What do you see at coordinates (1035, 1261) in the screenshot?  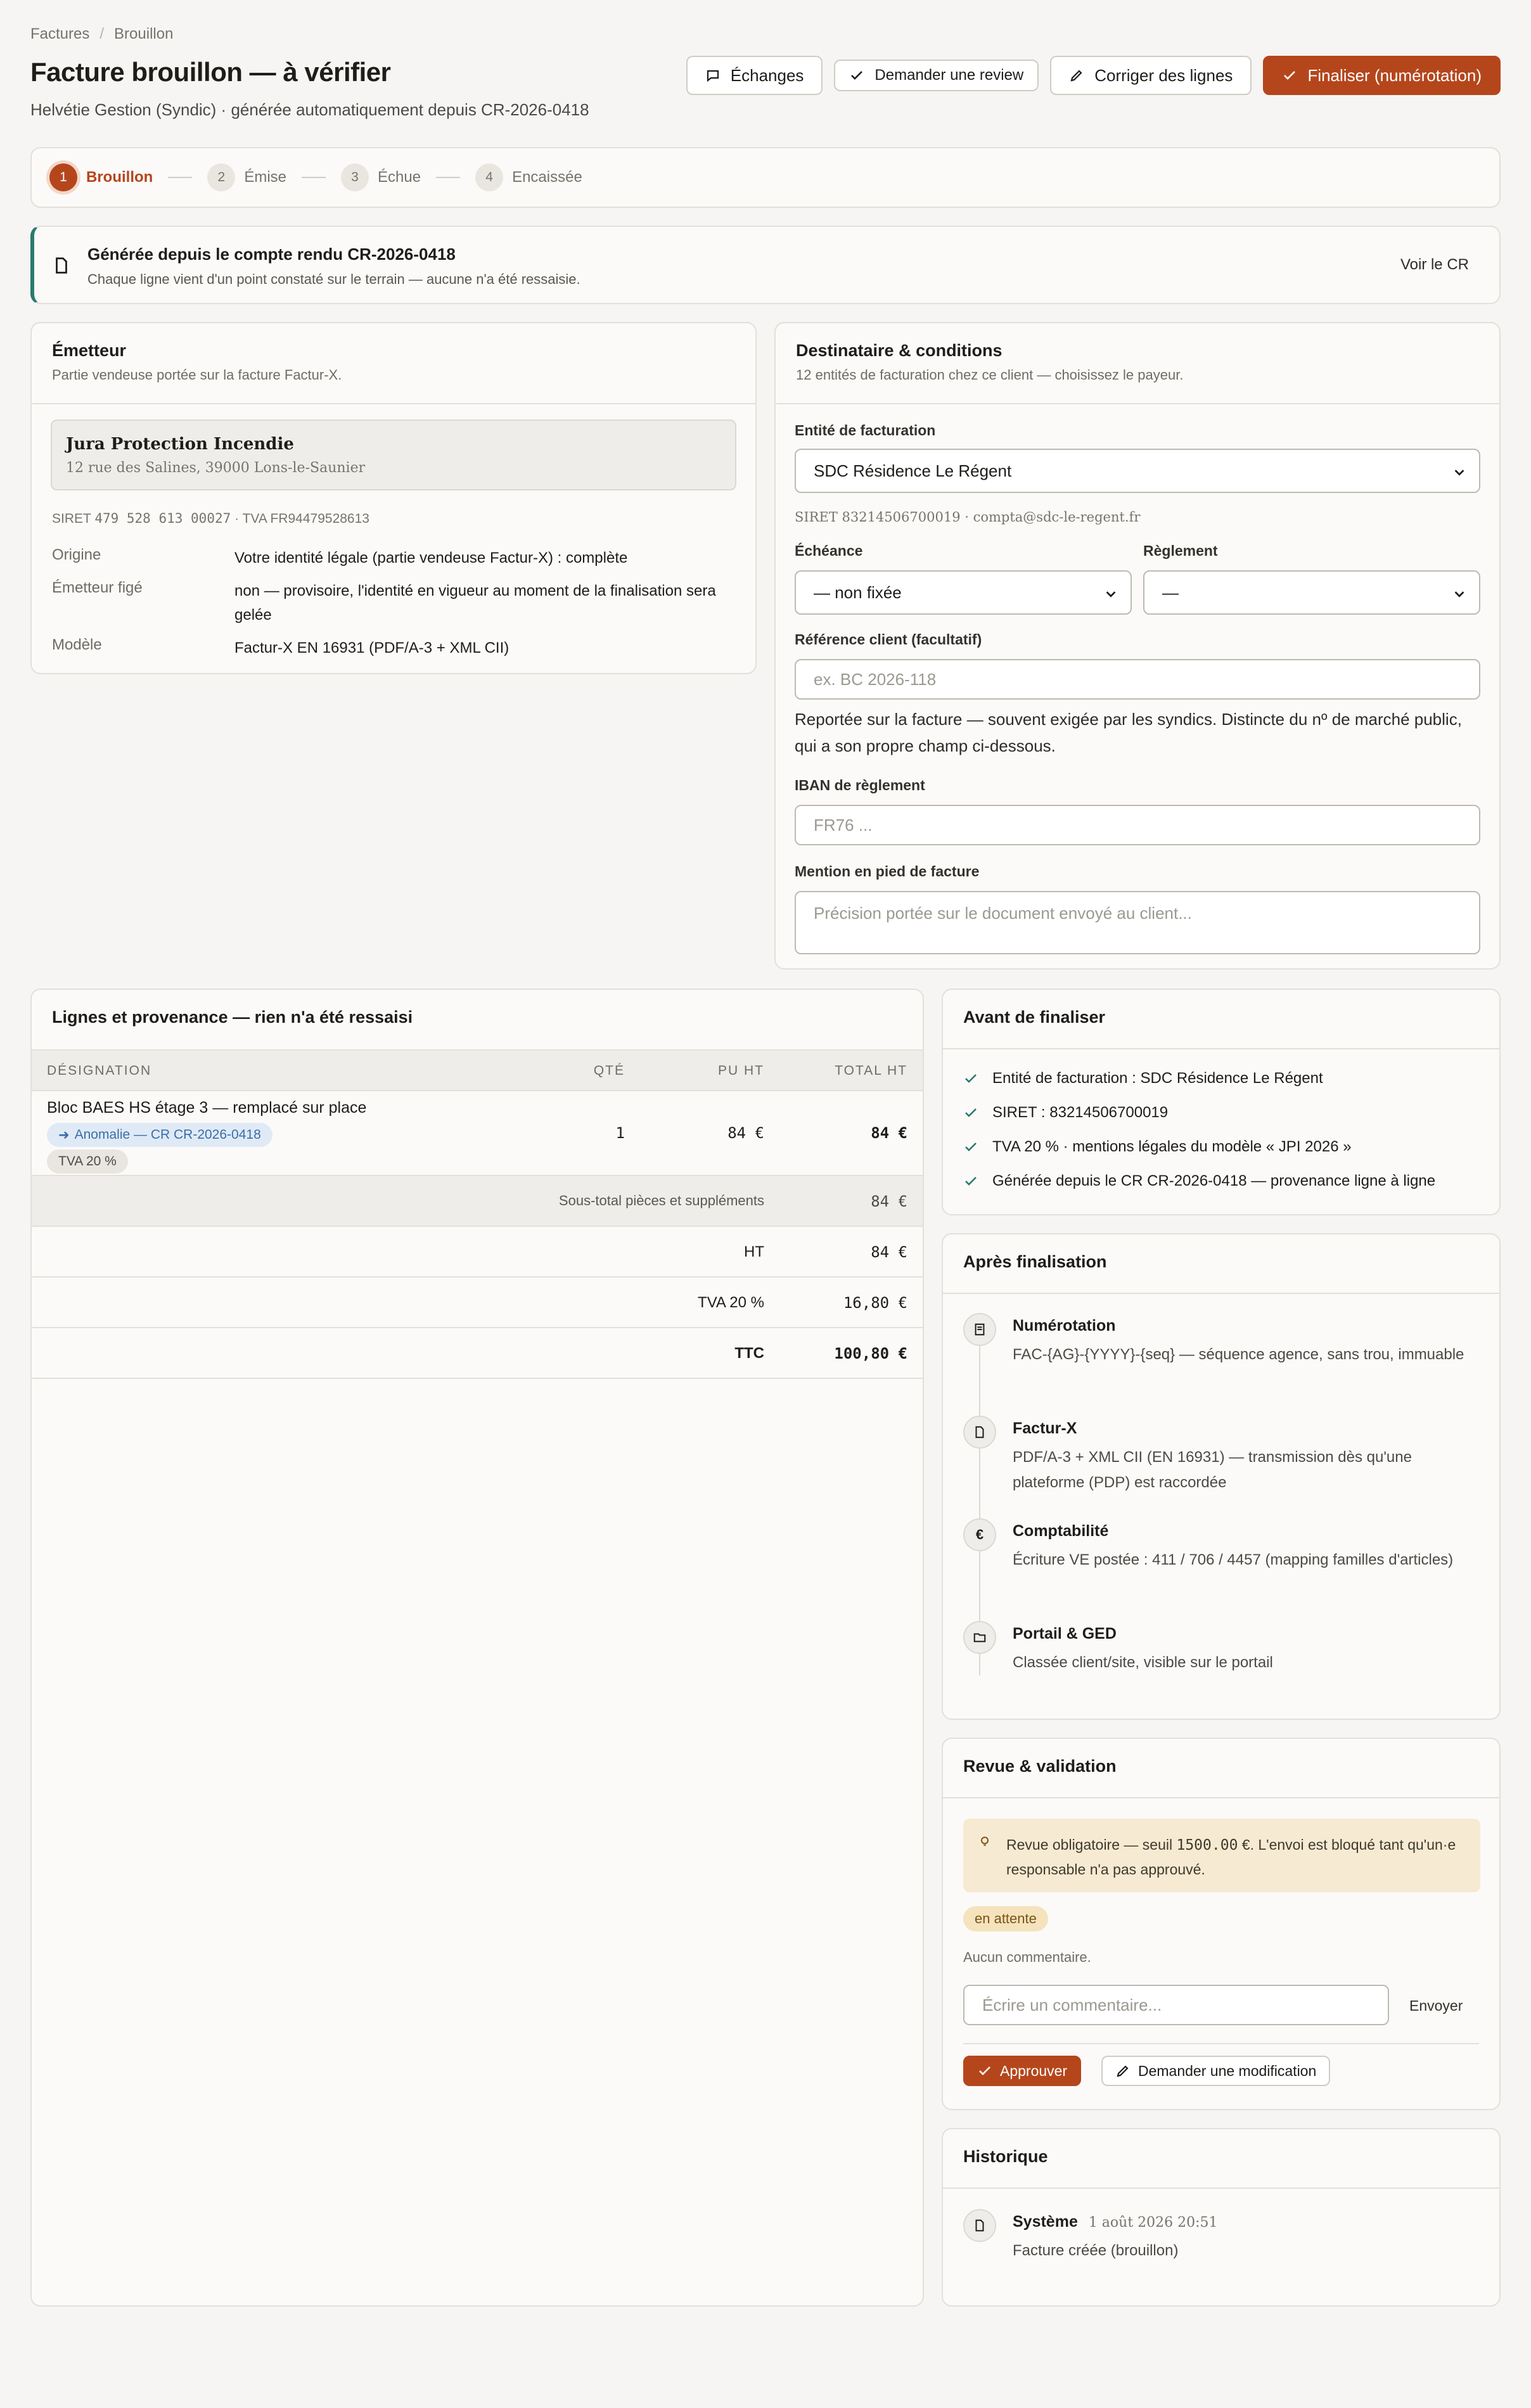 I see `after-title: Après finalisation` at bounding box center [1035, 1261].